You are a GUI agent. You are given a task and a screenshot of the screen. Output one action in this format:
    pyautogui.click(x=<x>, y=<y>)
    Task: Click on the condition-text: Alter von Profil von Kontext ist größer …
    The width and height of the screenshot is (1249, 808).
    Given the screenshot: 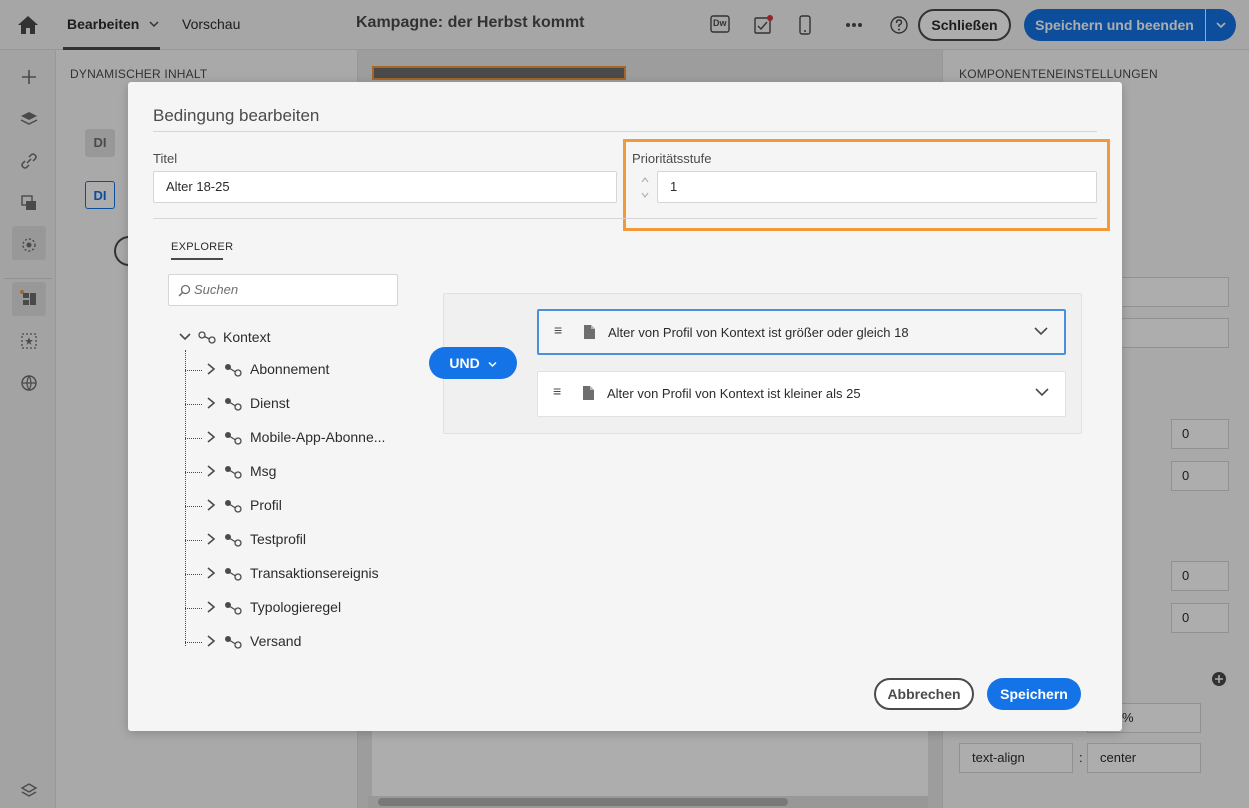 What is the action you would take?
    pyautogui.click(x=758, y=332)
    